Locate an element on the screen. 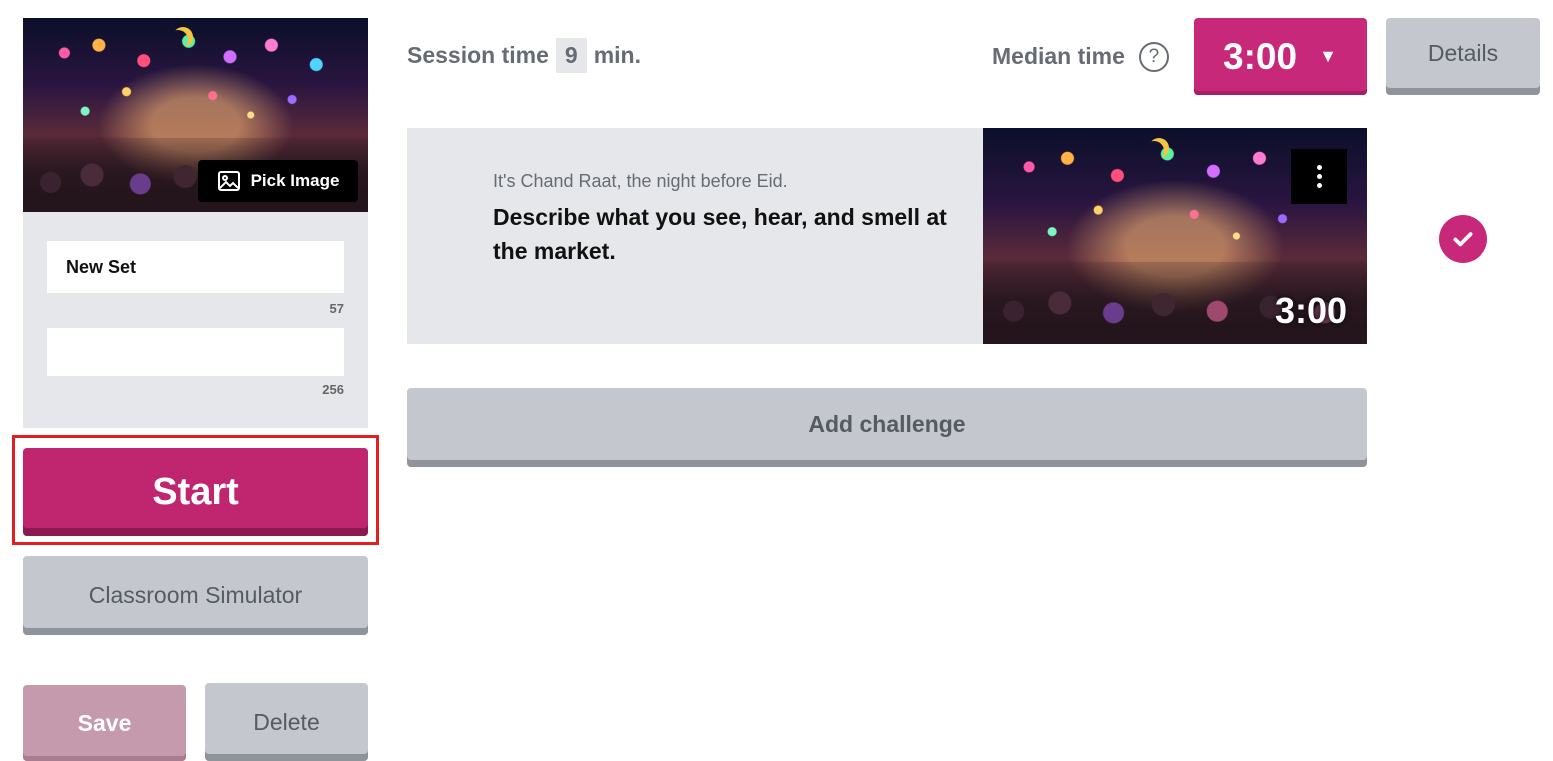  session-time-value: 9 is located at coordinates (571, 55).